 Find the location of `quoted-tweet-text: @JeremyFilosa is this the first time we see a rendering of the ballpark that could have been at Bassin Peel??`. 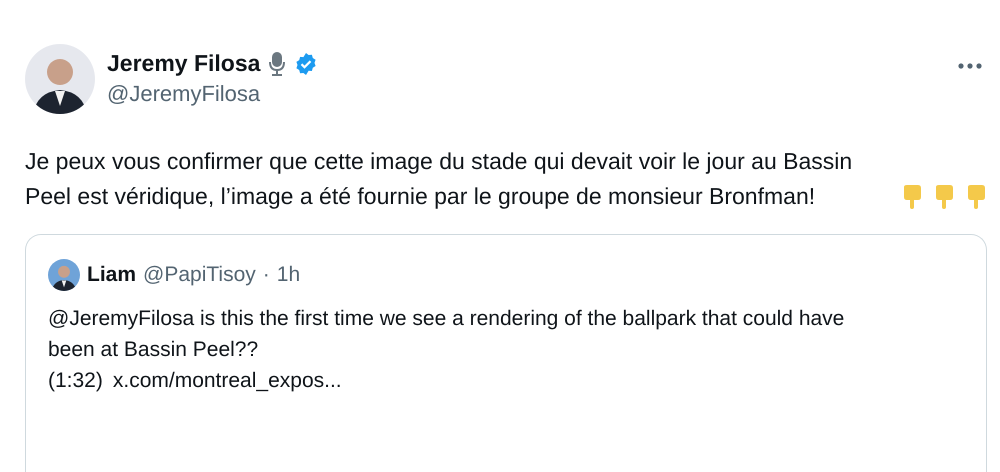

quoted-tweet-text: @JeremyFilosa is this the first time we see a rendering of the ballpark that could have been at Bassin Peel?? is located at coordinates (447, 334).